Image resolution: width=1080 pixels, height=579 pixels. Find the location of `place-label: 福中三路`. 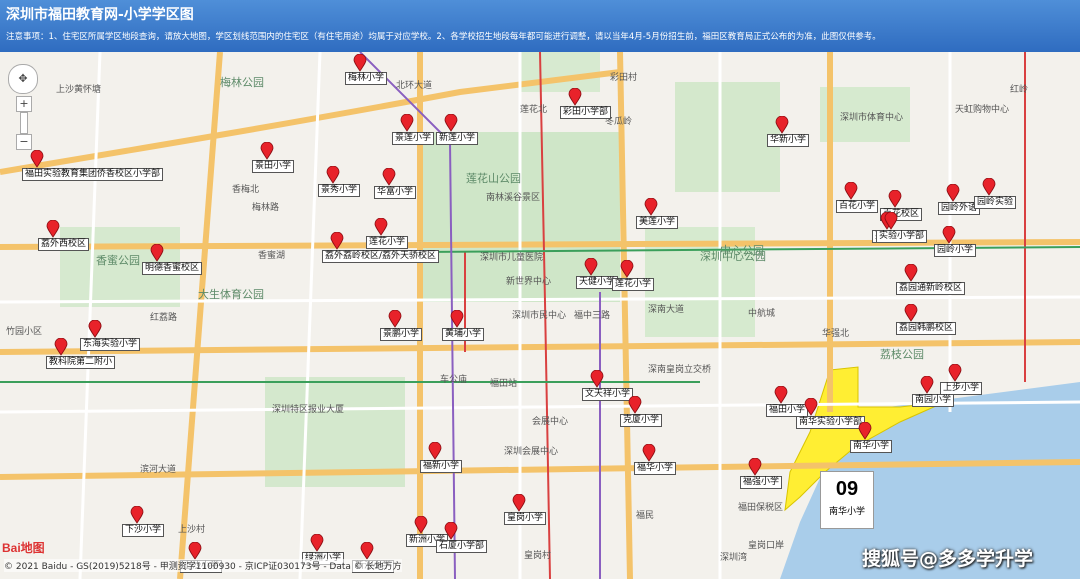

place-label: 福中三路 is located at coordinates (592, 316).